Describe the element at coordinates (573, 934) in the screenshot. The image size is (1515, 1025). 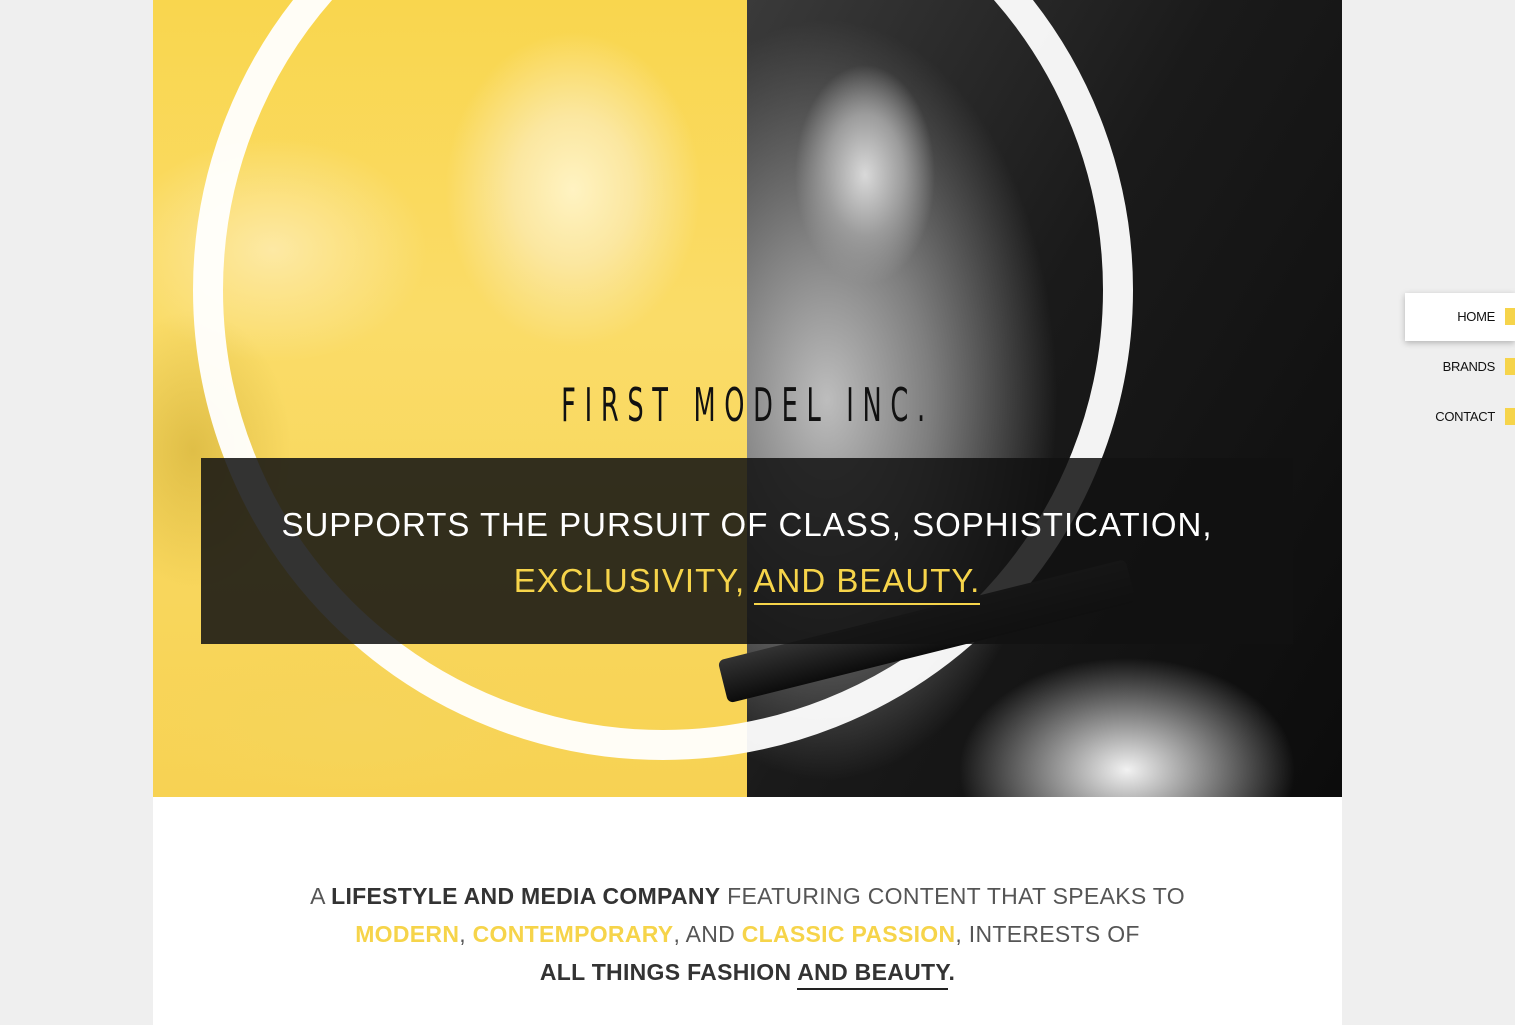
I see `intro-contemporary: CONTEMPORARY` at that location.